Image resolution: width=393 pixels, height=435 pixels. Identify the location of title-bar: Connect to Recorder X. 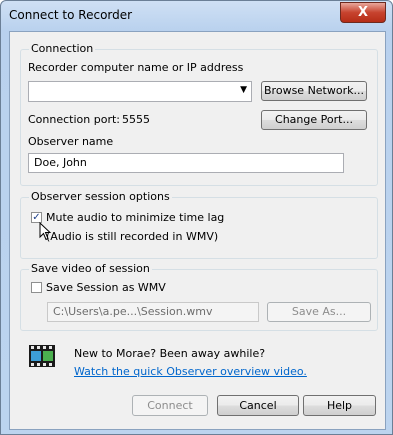
(196, 16).